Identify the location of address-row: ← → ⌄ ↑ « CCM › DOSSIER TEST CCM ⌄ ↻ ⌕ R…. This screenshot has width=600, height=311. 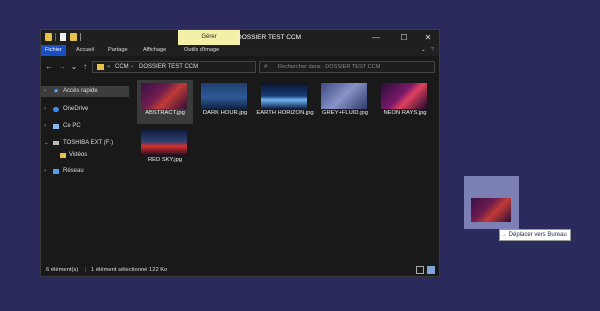
(240, 67).